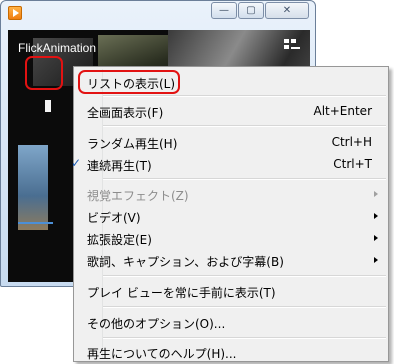  Describe the element at coordinates (231, 238) in the screenshot. I see `menu-item-enhancements: 拡張設定(E)` at that location.